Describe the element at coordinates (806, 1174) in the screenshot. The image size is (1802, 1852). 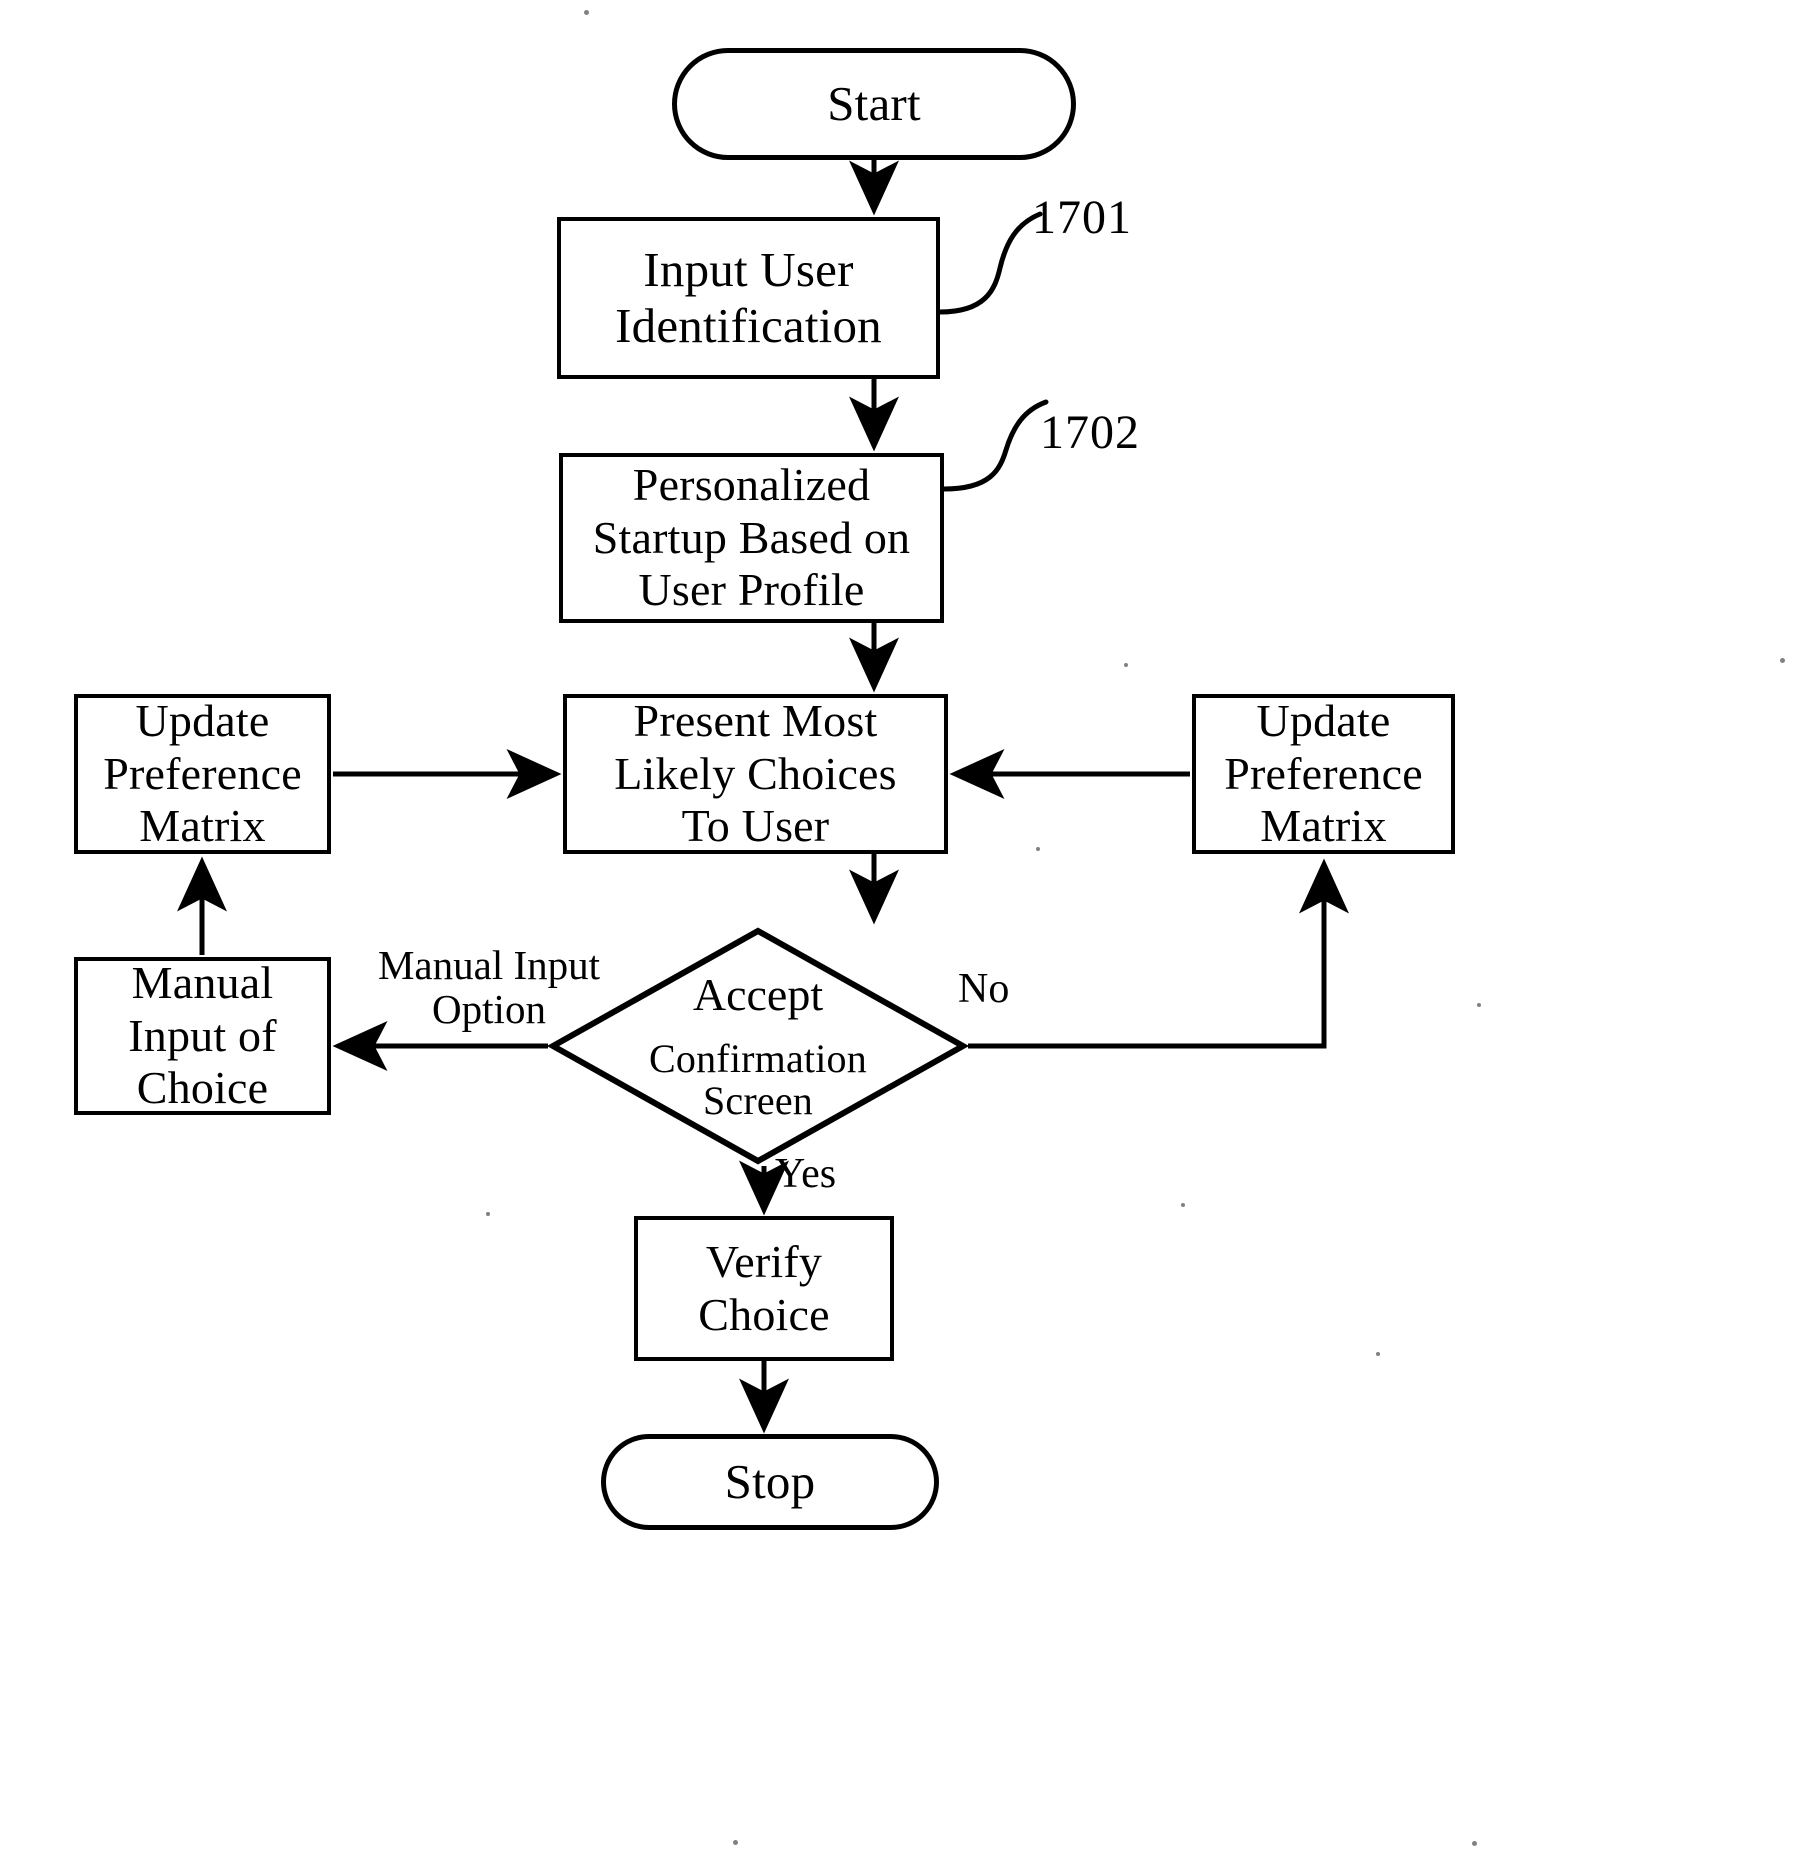
I see `edge-label-yes: Yes` at that location.